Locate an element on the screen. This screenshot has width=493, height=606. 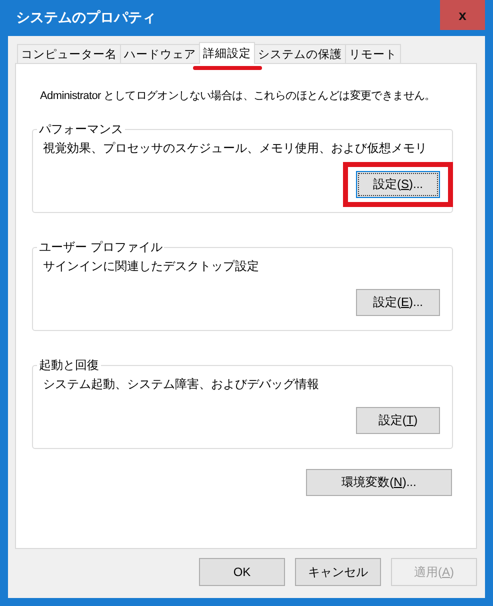
group-description: サインインに関連したデスクトップ設定 is located at coordinates (151, 266).